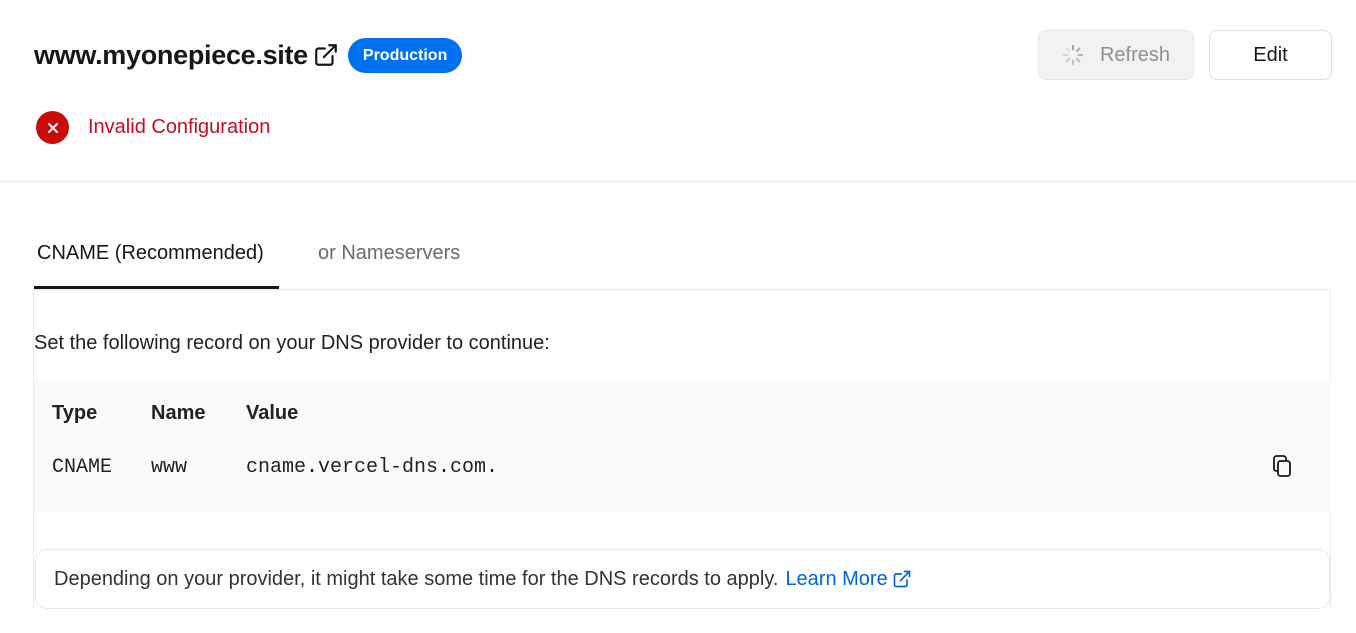  What do you see at coordinates (372, 467) in the screenshot?
I see `record-value: cname.vercel-dns.com.` at bounding box center [372, 467].